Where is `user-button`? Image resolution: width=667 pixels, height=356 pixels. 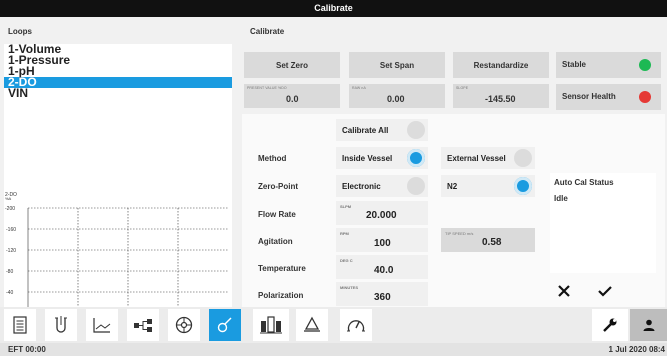 user-button is located at coordinates (648, 325).